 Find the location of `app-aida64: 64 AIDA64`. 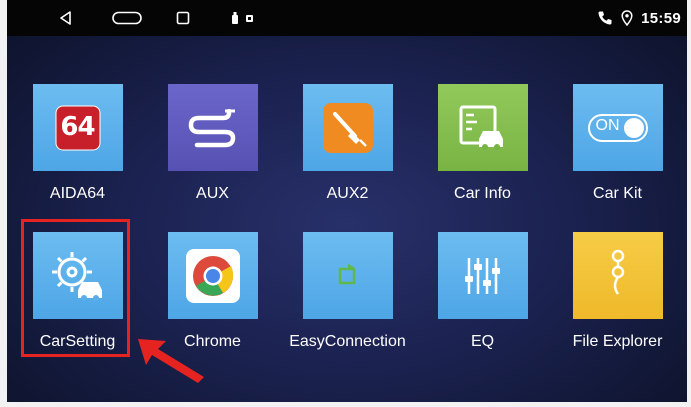

app-aida64: 64 AIDA64 is located at coordinates (77, 154).